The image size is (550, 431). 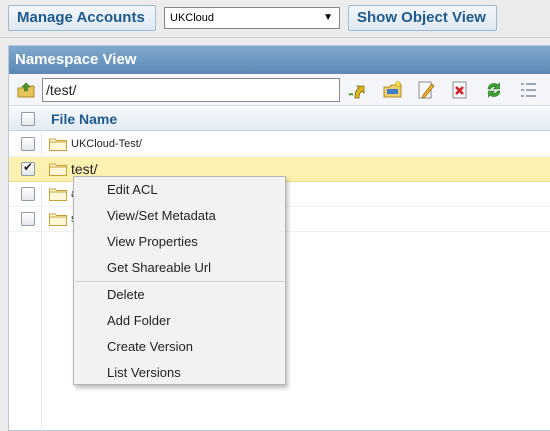 I want to click on grid-header: File Name, so click(x=279, y=119).